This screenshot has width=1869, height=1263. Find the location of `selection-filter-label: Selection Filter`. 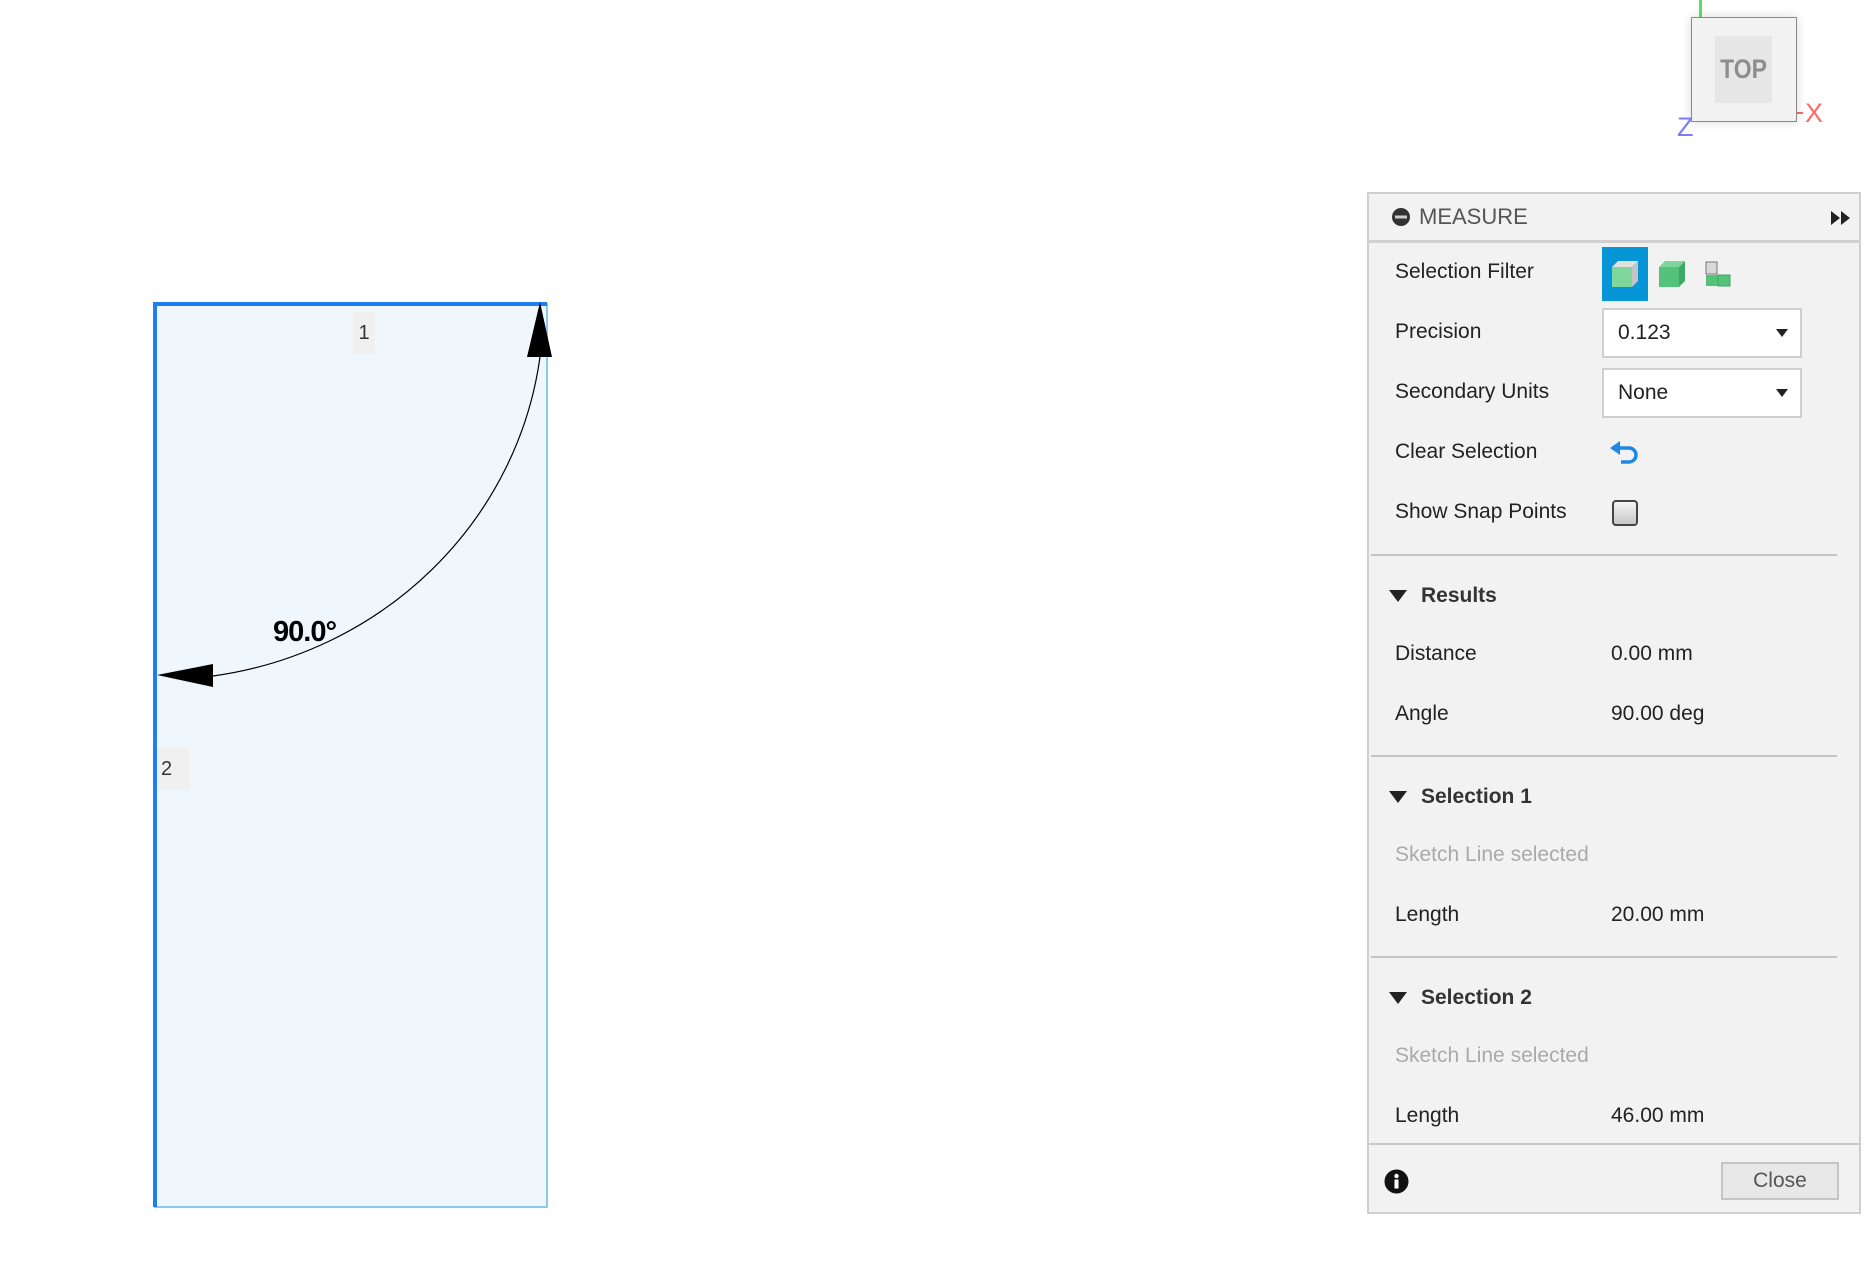

selection-filter-label: Selection Filter is located at coordinates (1464, 271).